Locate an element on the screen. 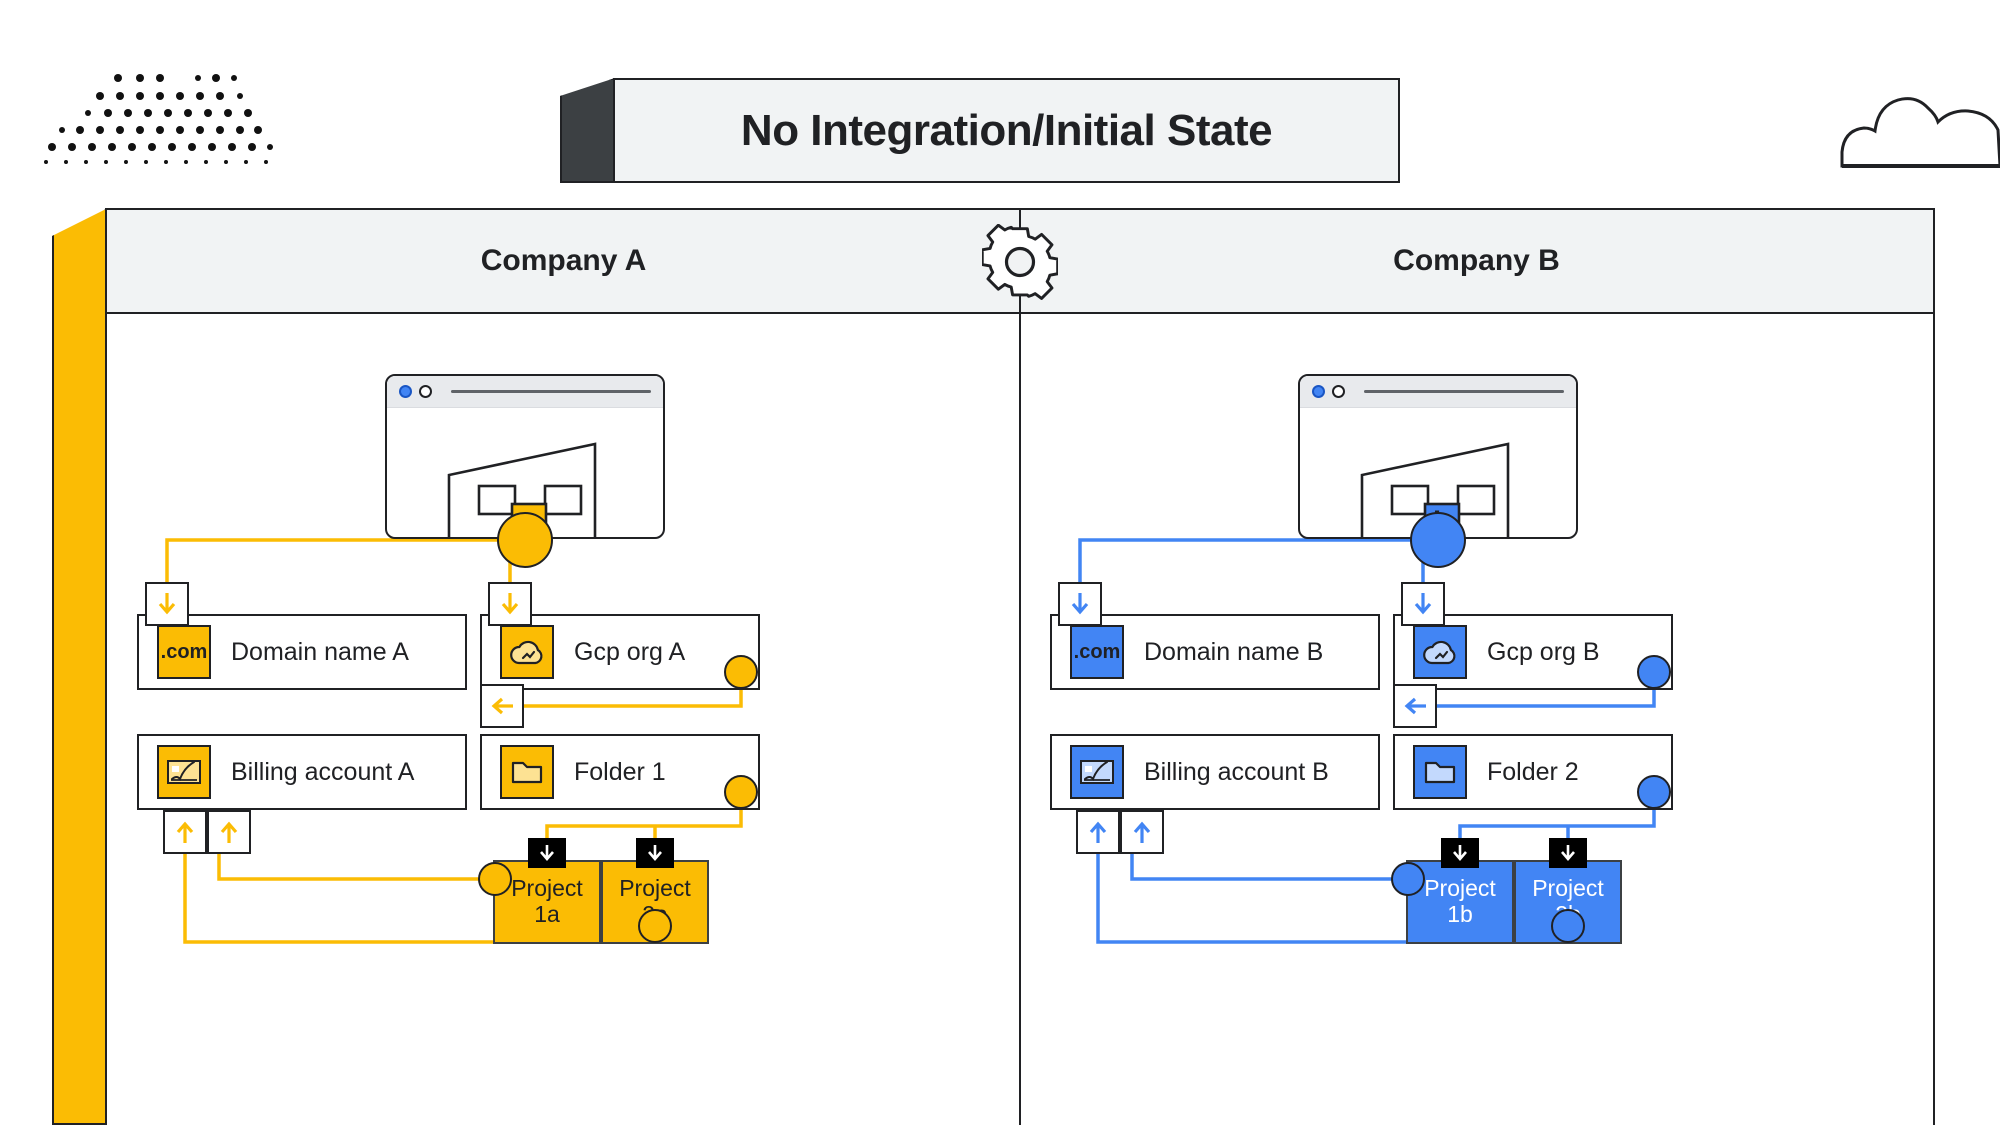  entity-folder-1: Folder 1 is located at coordinates (620, 772).